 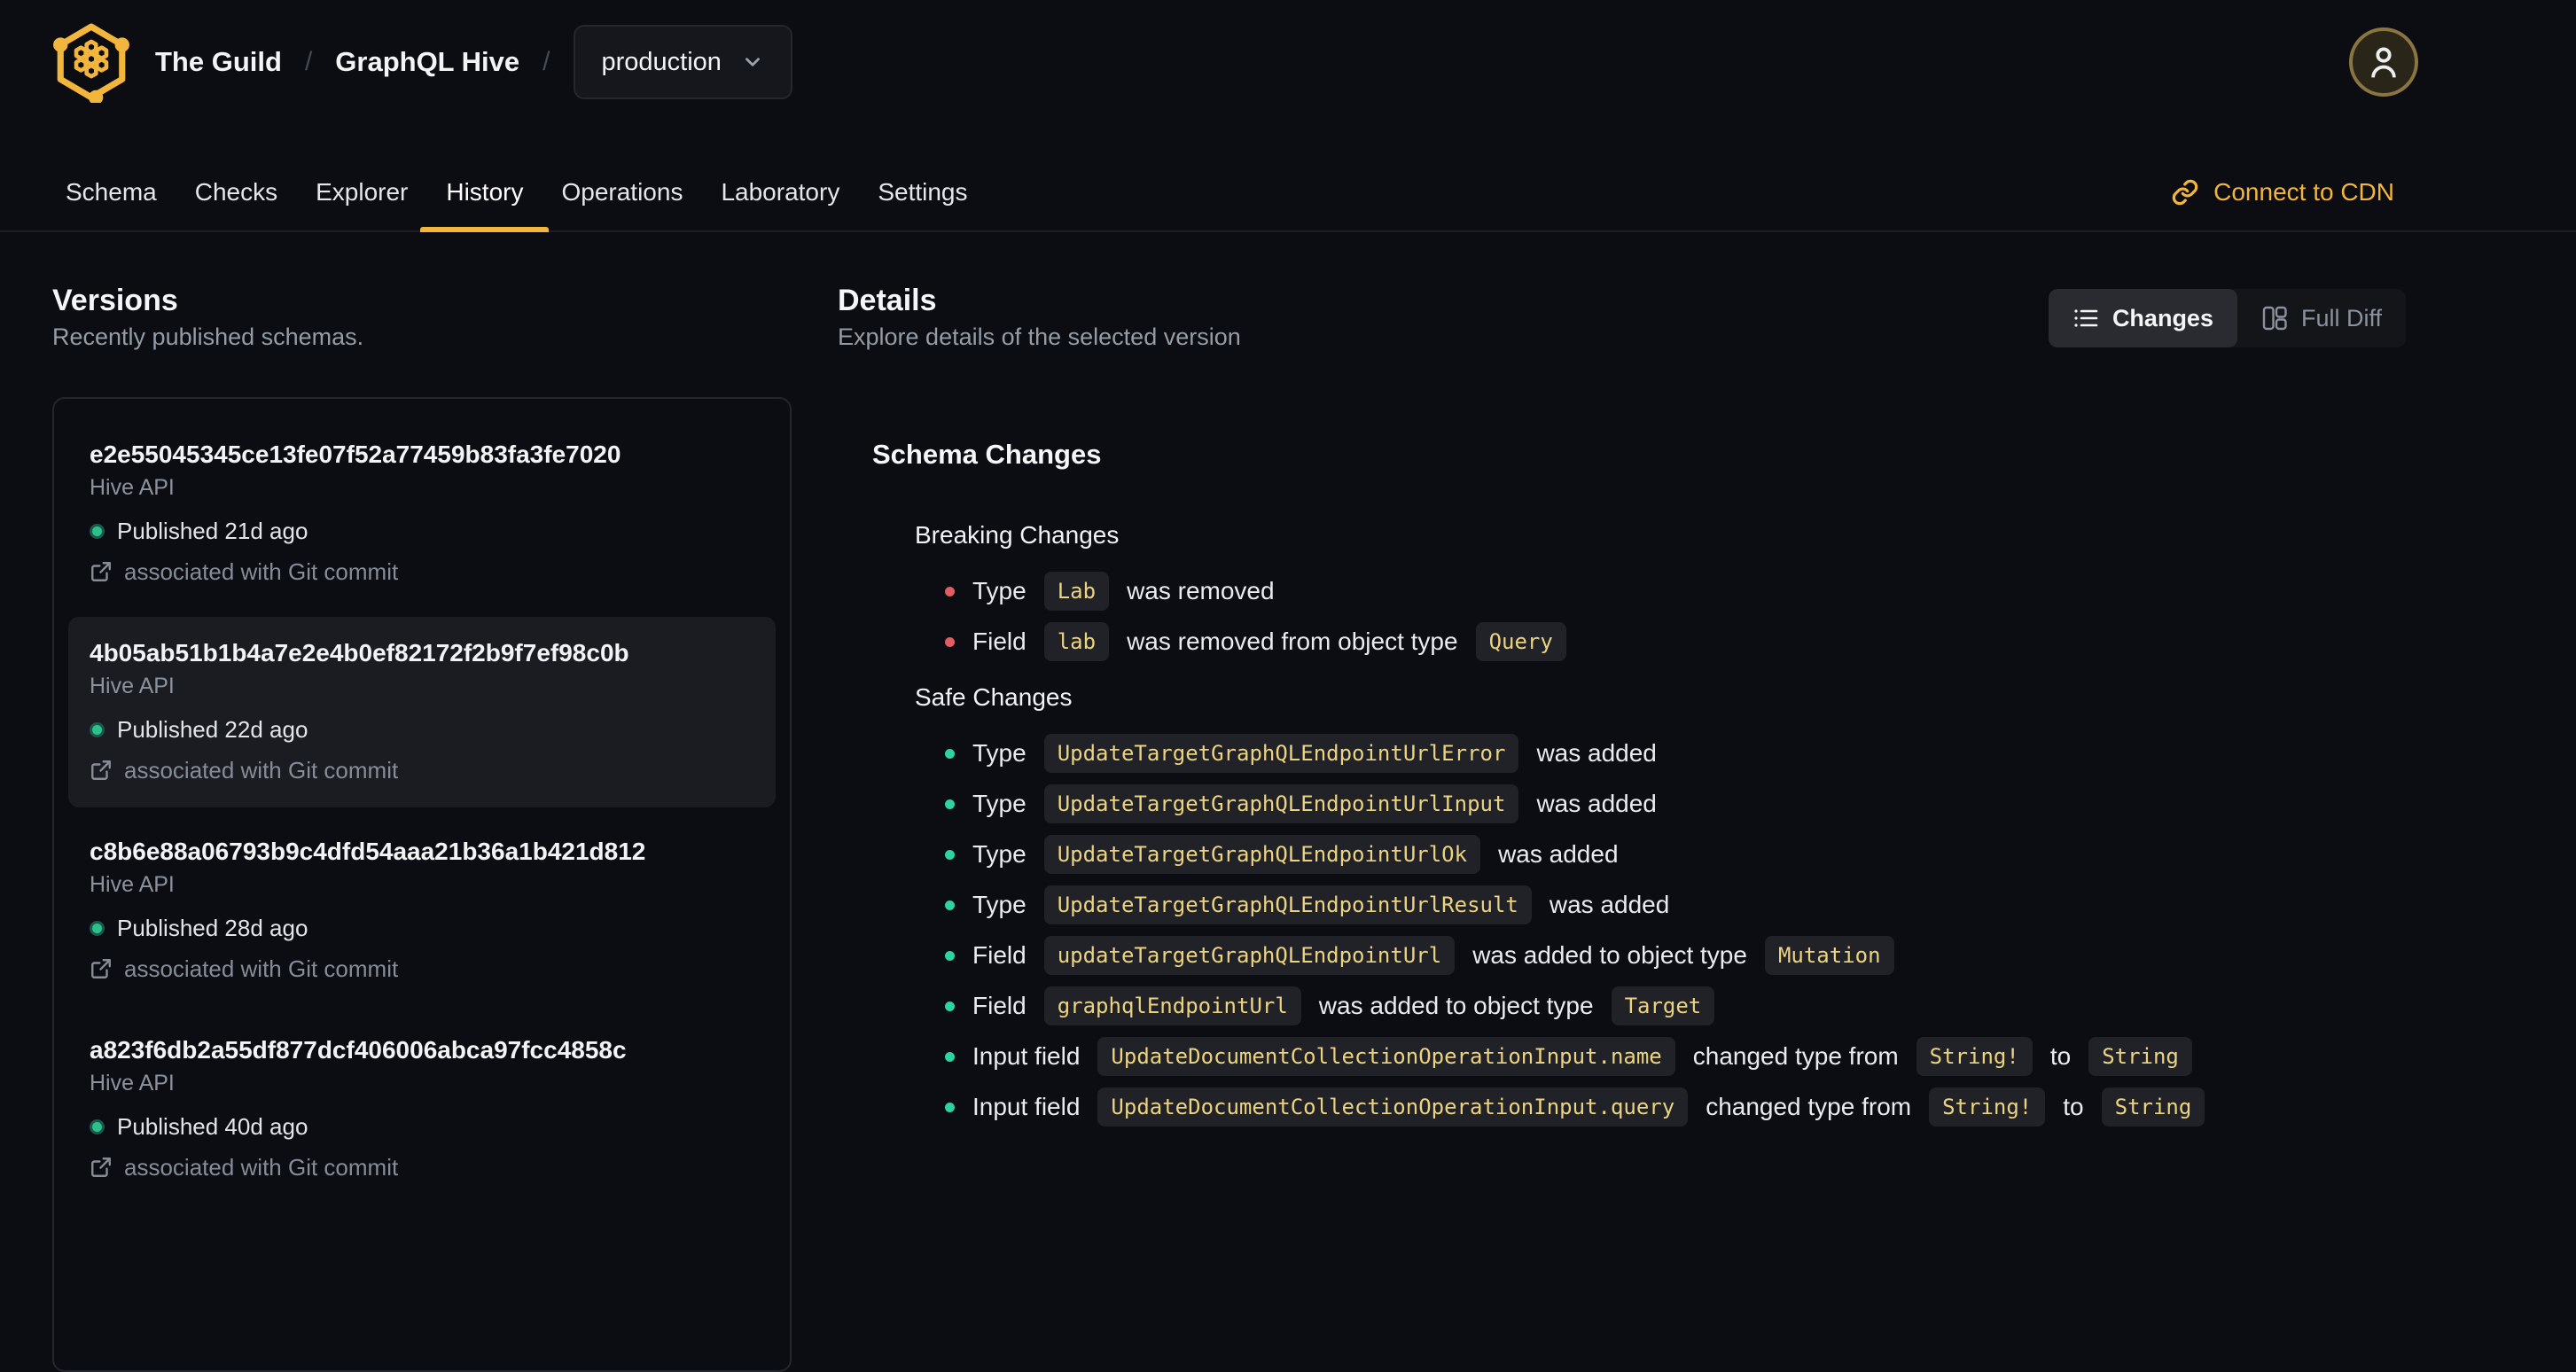 What do you see at coordinates (208, 337) in the screenshot?
I see `versions-subtitle: Recently published schemas.` at bounding box center [208, 337].